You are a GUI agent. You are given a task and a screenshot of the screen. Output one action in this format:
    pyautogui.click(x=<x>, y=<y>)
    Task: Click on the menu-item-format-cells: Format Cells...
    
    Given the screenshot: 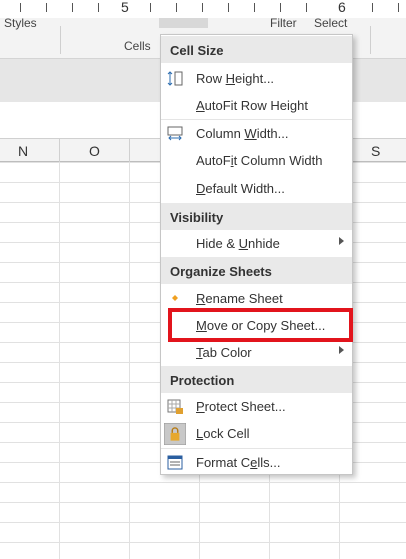 What is the action you would take?
    pyautogui.click(x=256, y=461)
    